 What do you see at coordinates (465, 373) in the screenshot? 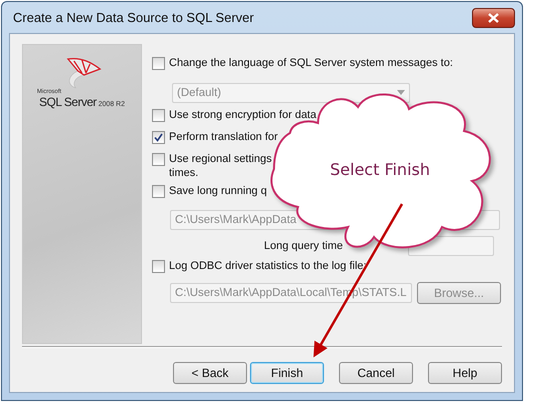
I see `dialog-button: Help` at bounding box center [465, 373].